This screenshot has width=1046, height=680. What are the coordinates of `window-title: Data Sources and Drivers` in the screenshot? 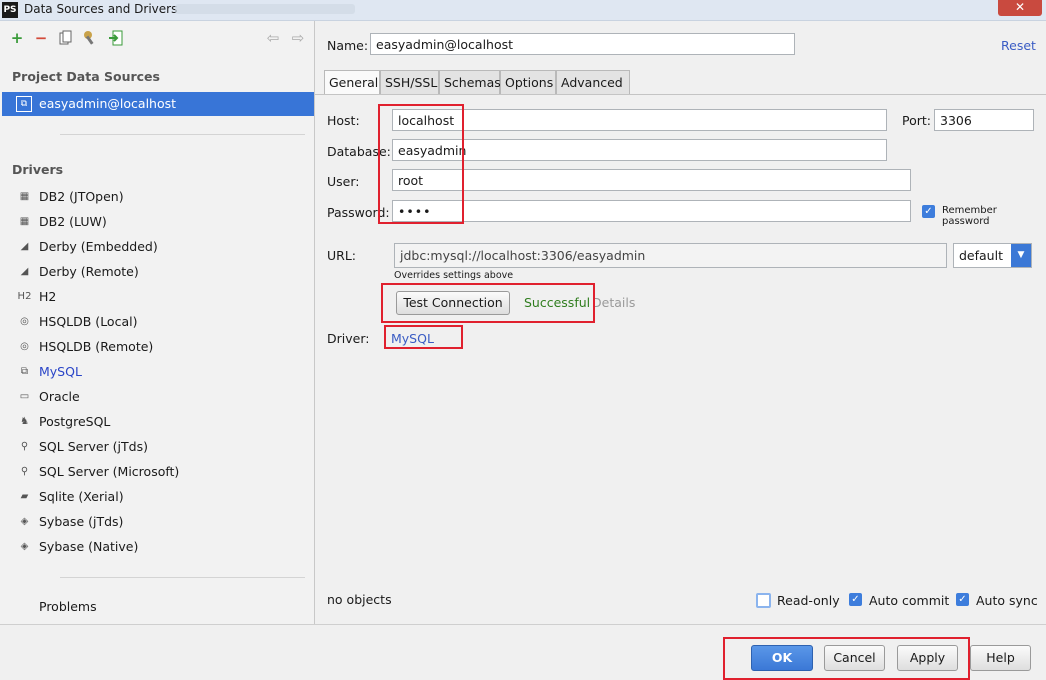 It's located at (101, 9).